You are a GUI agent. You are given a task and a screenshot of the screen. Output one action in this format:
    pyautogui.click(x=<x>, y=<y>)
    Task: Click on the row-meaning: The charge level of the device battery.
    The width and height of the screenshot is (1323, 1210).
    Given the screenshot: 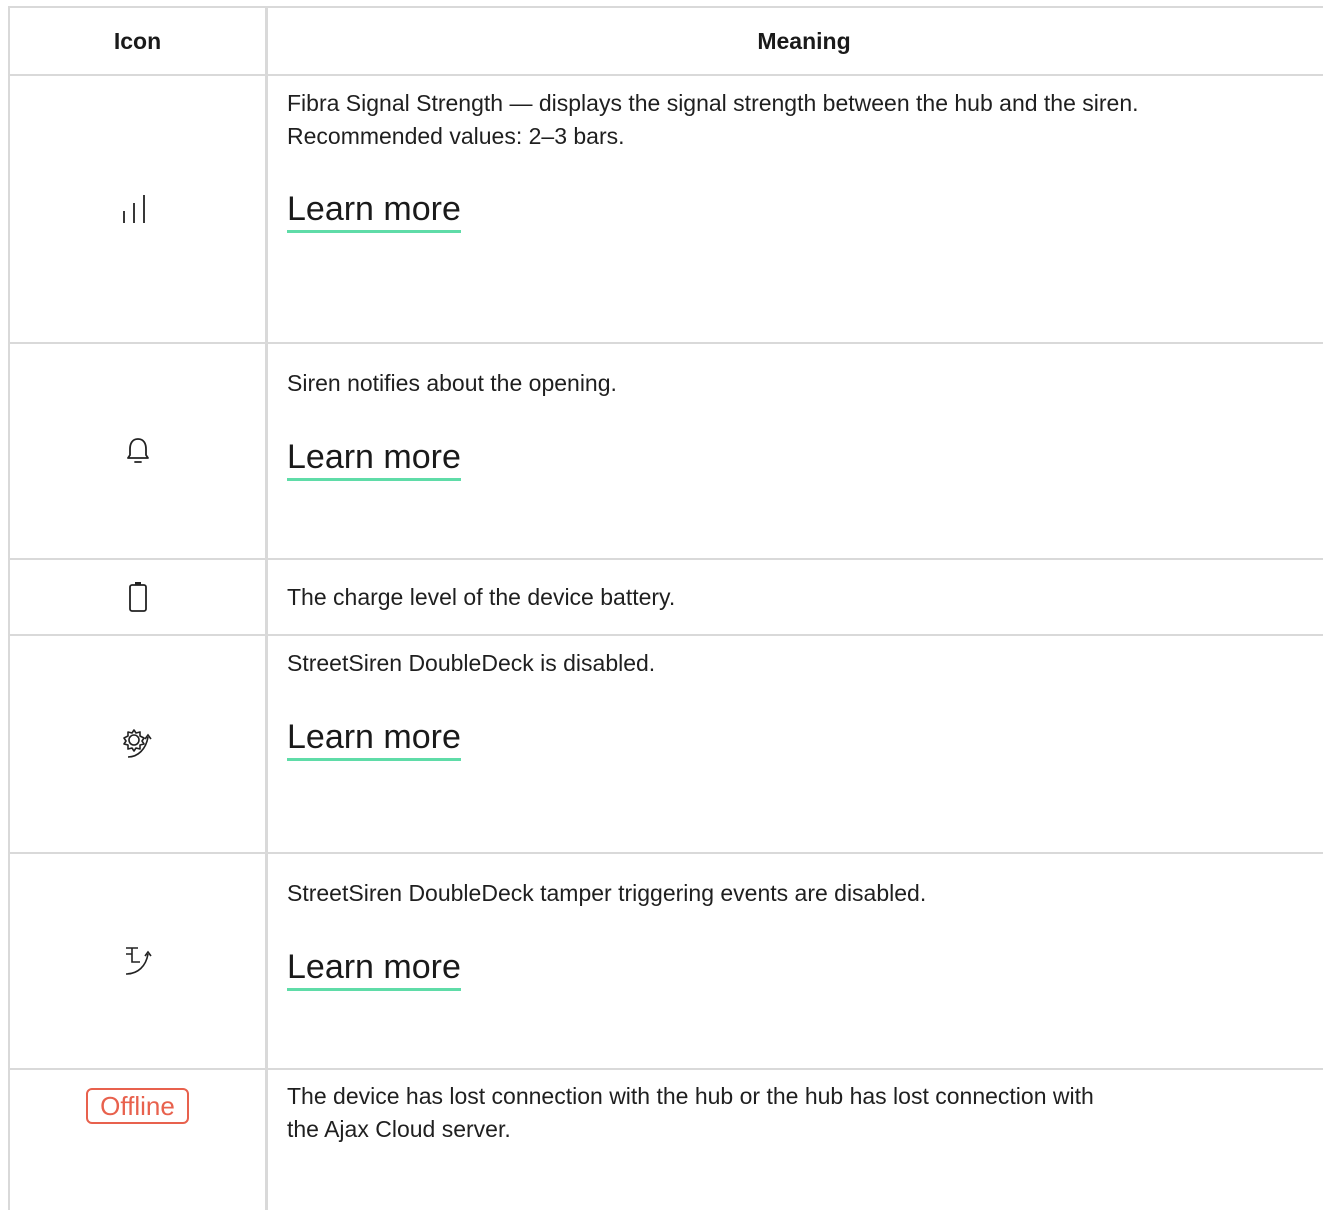 What is the action you would take?
    pyautogui.click(x=795, y=597)
    